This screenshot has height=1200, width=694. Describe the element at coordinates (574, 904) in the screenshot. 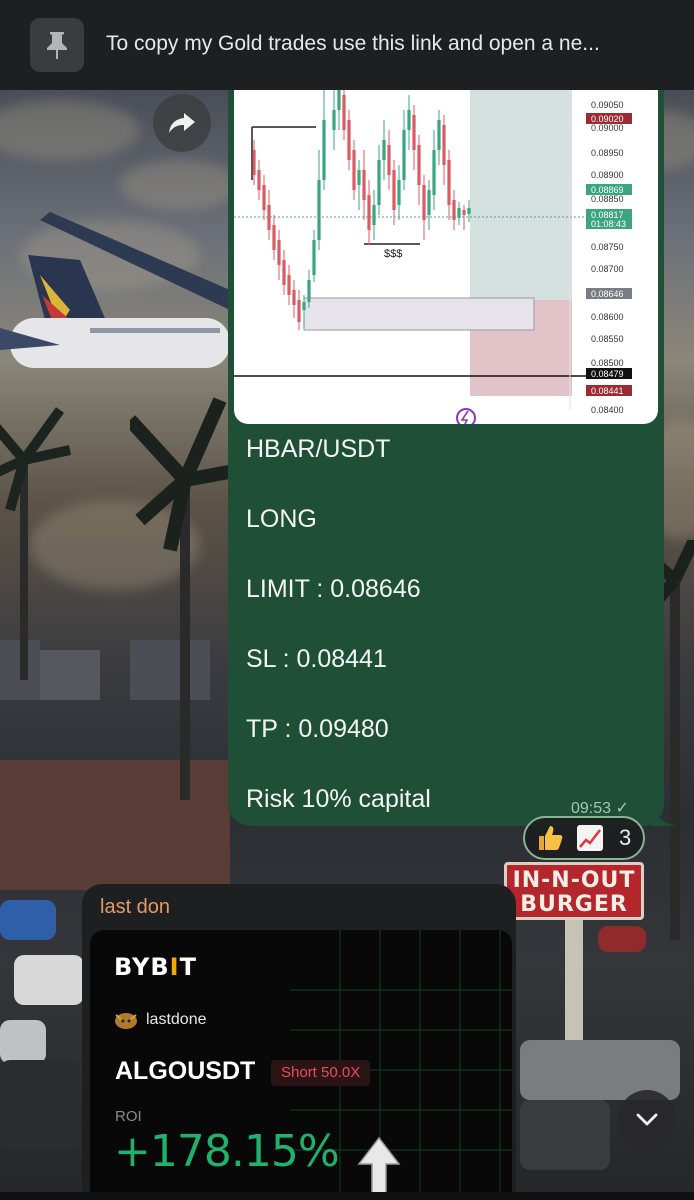

I see `sign-line-2: BURGER` at that location.